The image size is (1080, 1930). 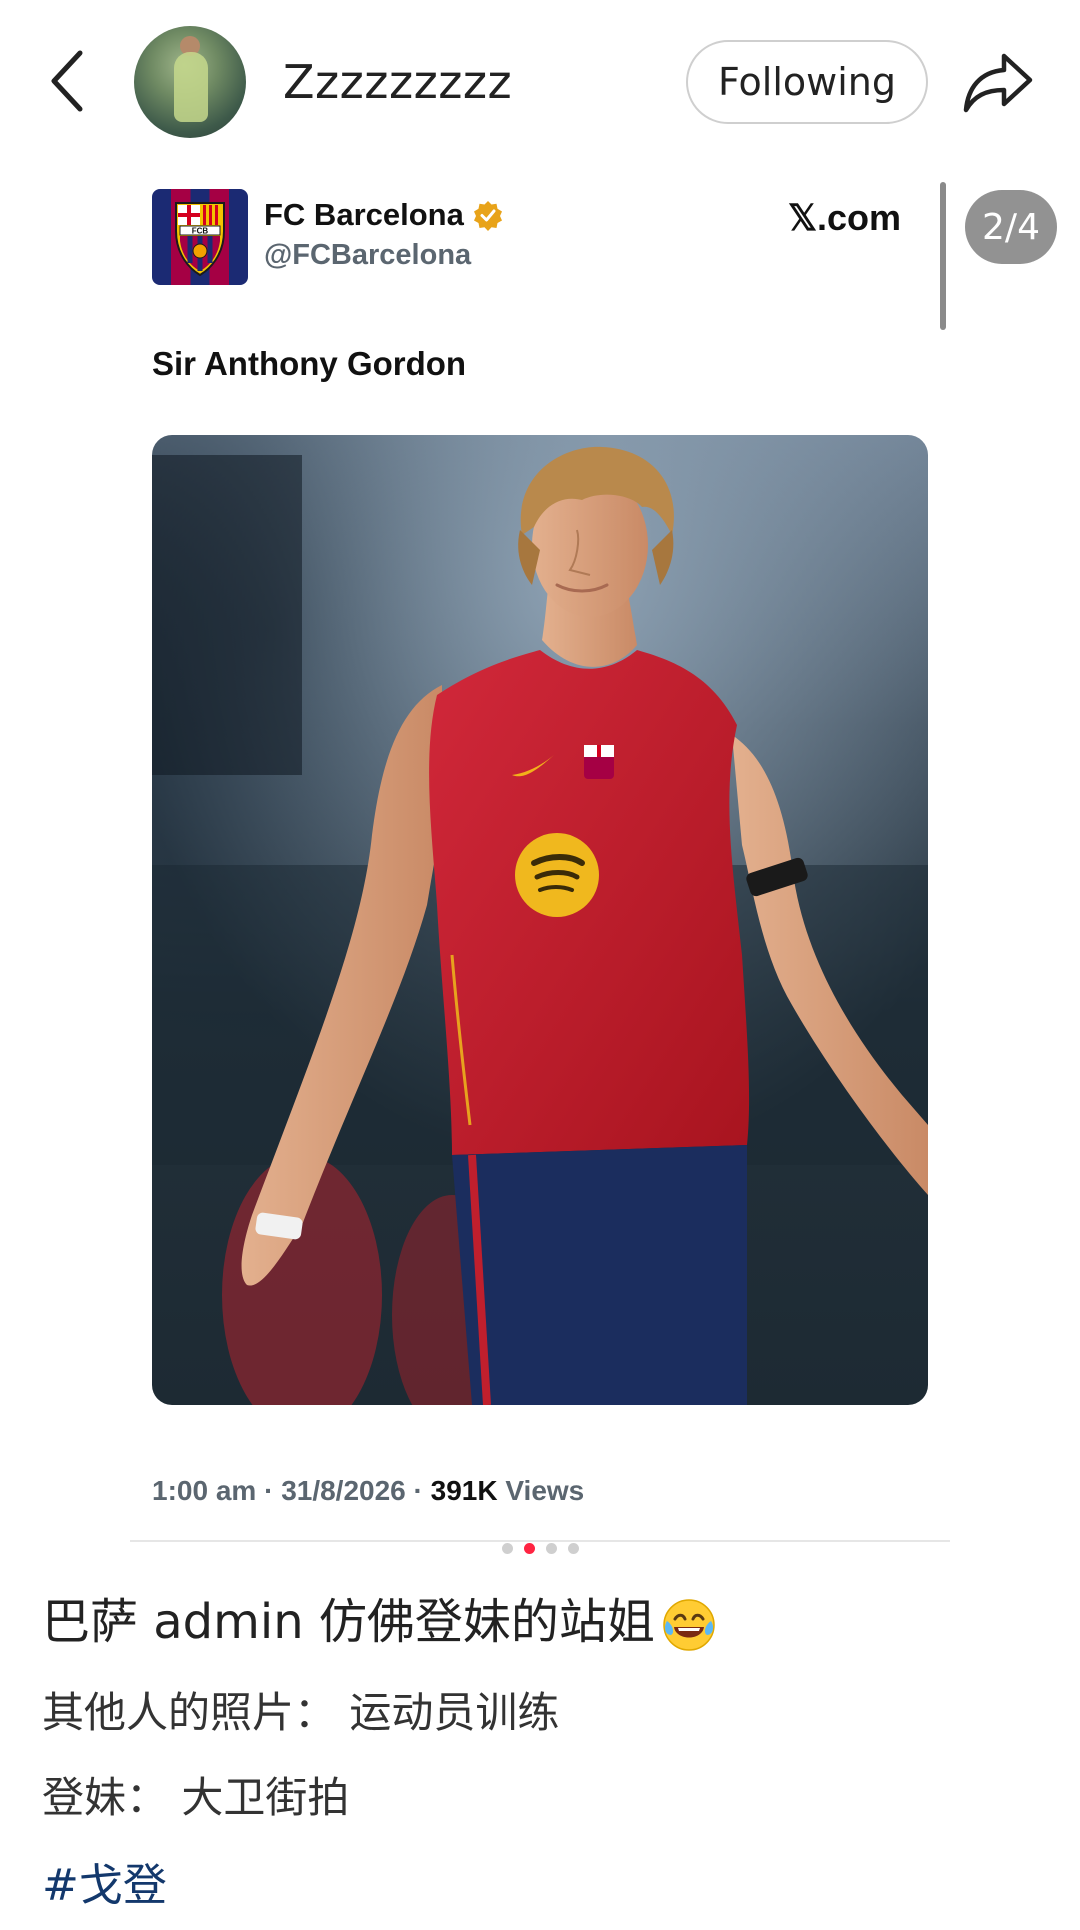 I want to click on top-bar: Zzzzzzzzz Following, so click(x=540, y=85).